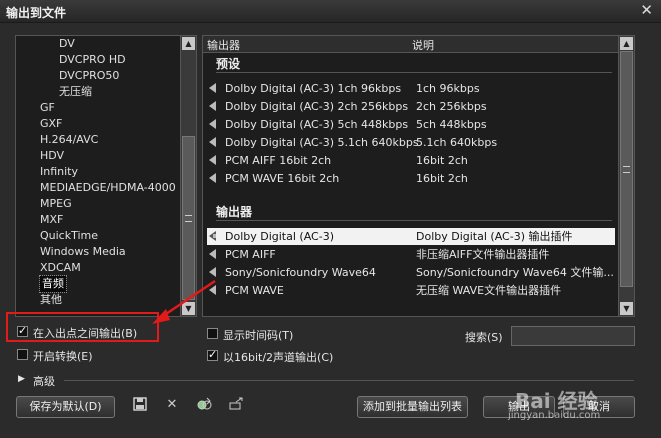 This screenshot has height=438, width=661. What do you see at coordinates (554, 415) in the screenshot?
I see `watermark-url: jingyan.baidu.com` at bounding box center [554, 415].